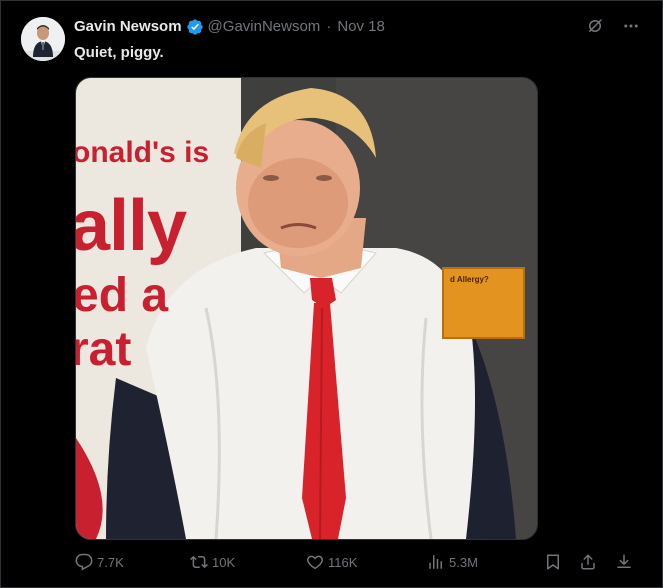 The width and height of the screenshot is (663, 588). I want to click on verified-badge-icon, so click(194, 27).